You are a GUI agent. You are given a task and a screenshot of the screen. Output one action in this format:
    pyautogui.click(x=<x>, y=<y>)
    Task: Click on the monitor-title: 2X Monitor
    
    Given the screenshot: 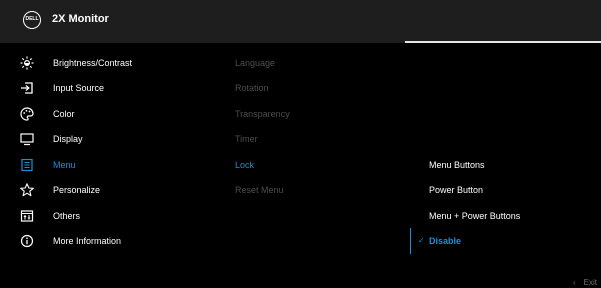 What is the action you would take?
    pyautogui.click(x=80, y=19)
    